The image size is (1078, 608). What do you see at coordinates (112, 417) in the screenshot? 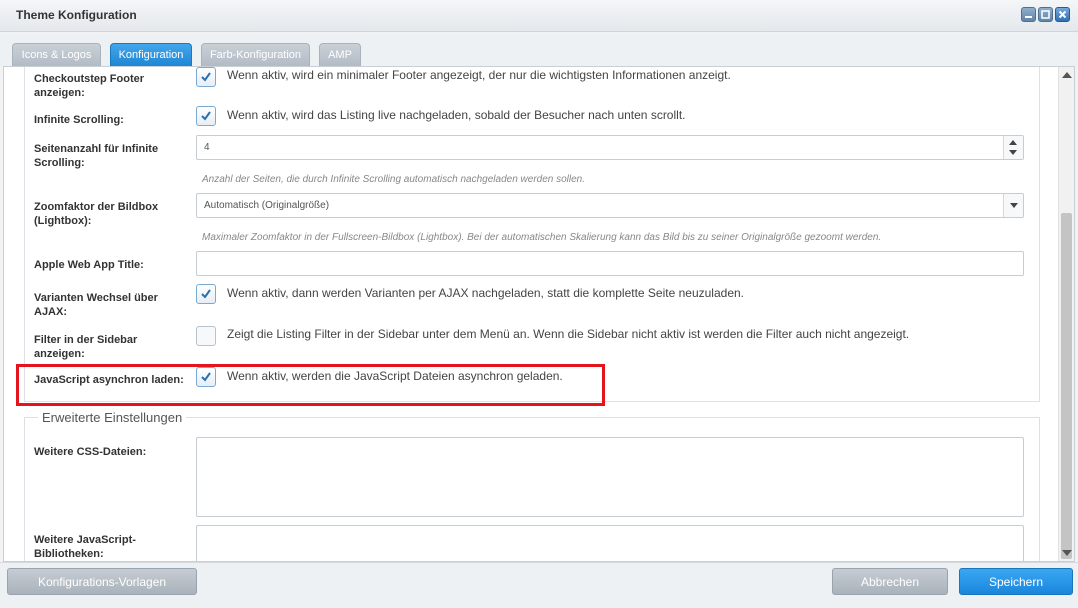
I see `advanced-settings-legend: Erweiterte Einstellungen` at bounding box center [112, 417].